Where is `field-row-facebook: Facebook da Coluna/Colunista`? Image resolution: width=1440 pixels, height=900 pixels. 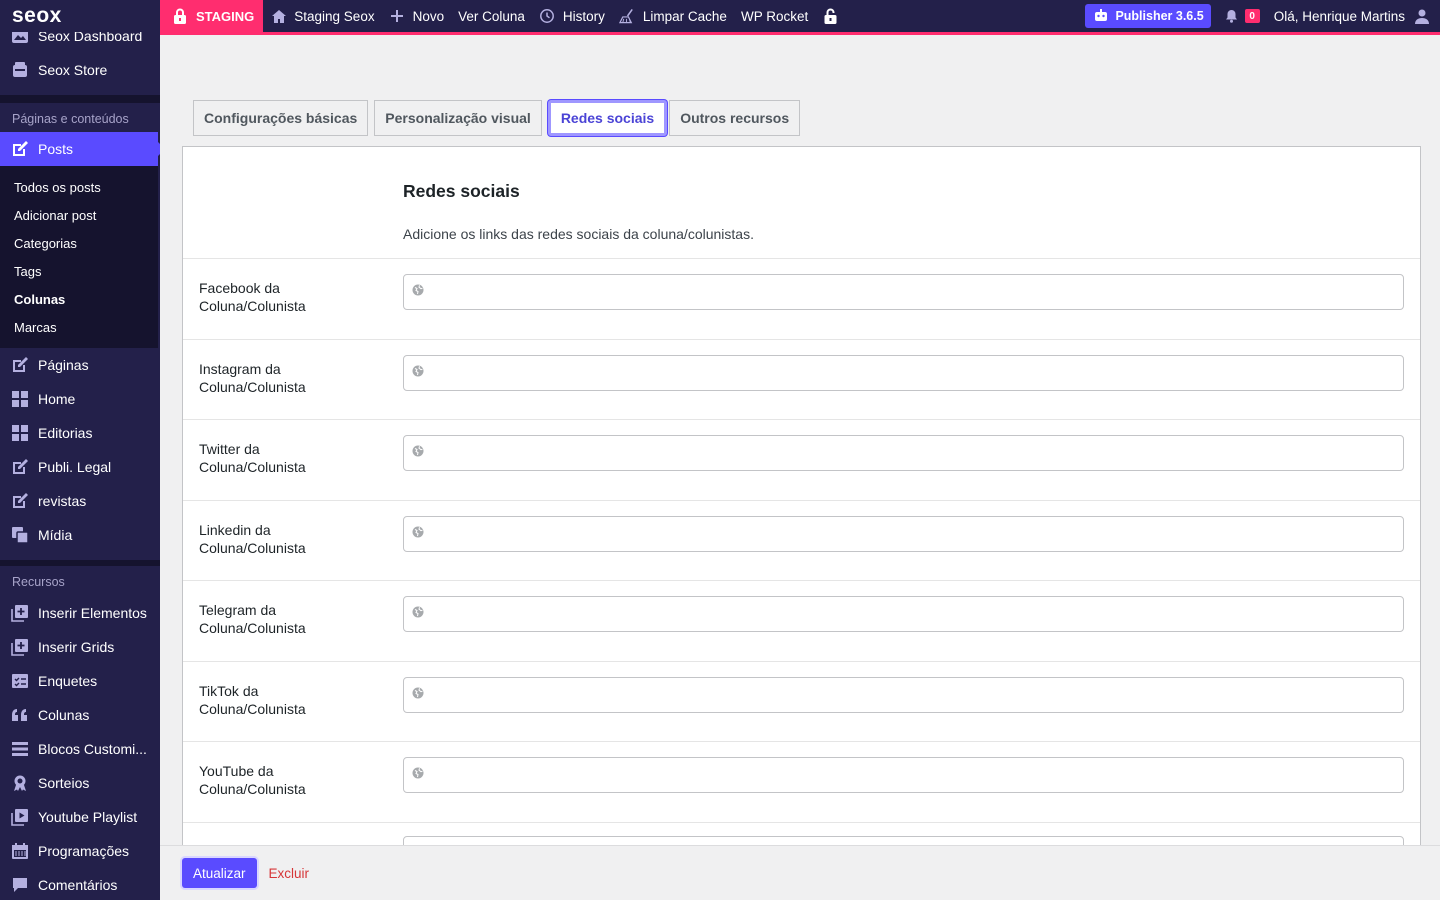
field-row-facebook: Facebook da Coluna/Colunista is located at coordinates (801, 299).